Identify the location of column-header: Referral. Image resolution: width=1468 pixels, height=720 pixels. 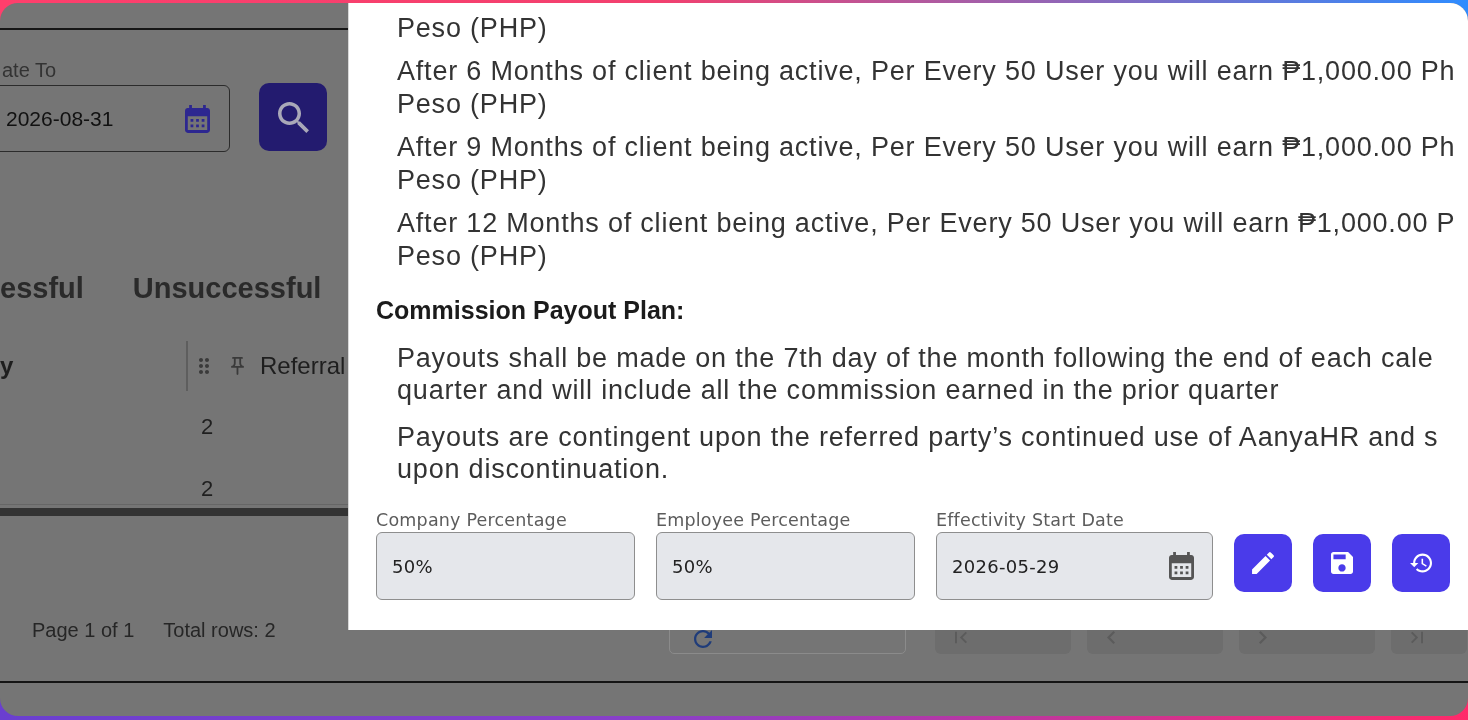
(303, 366).